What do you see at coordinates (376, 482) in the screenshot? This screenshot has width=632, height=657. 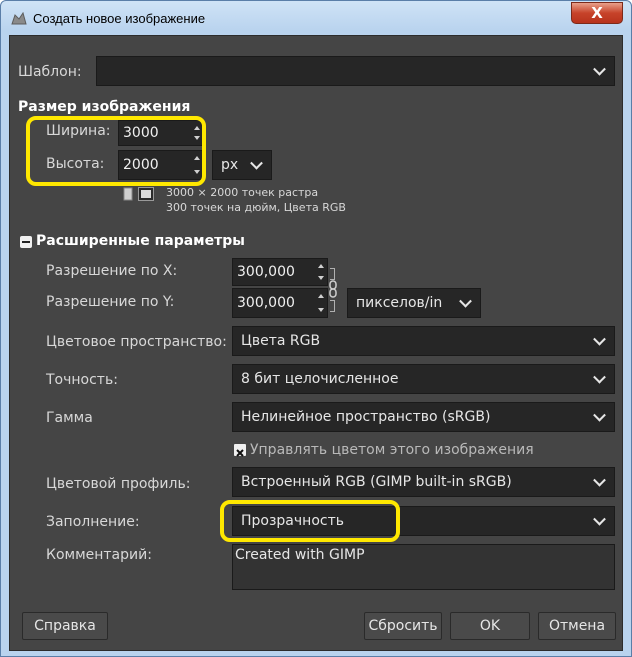 I see `profile-value: Встроенный RGB (GIMP built-in sRGB)` at bounding box center [376, 482].